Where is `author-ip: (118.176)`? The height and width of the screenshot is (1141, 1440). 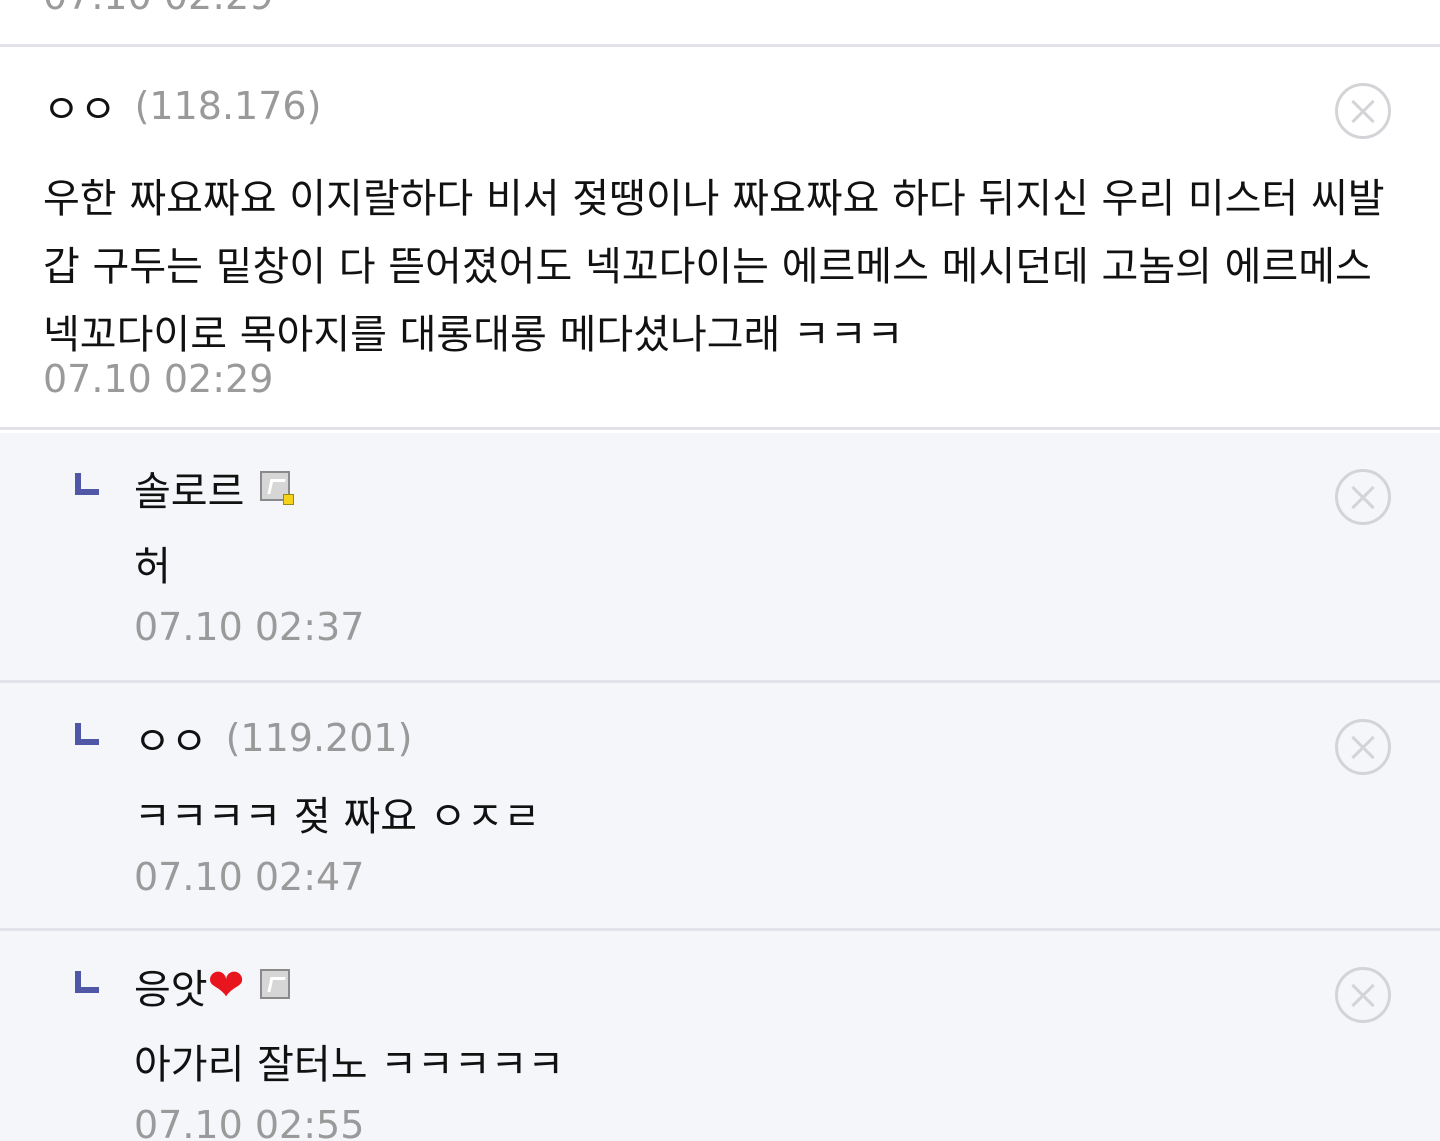 author-ip: (118.176) is located at coordinates (228, 106).